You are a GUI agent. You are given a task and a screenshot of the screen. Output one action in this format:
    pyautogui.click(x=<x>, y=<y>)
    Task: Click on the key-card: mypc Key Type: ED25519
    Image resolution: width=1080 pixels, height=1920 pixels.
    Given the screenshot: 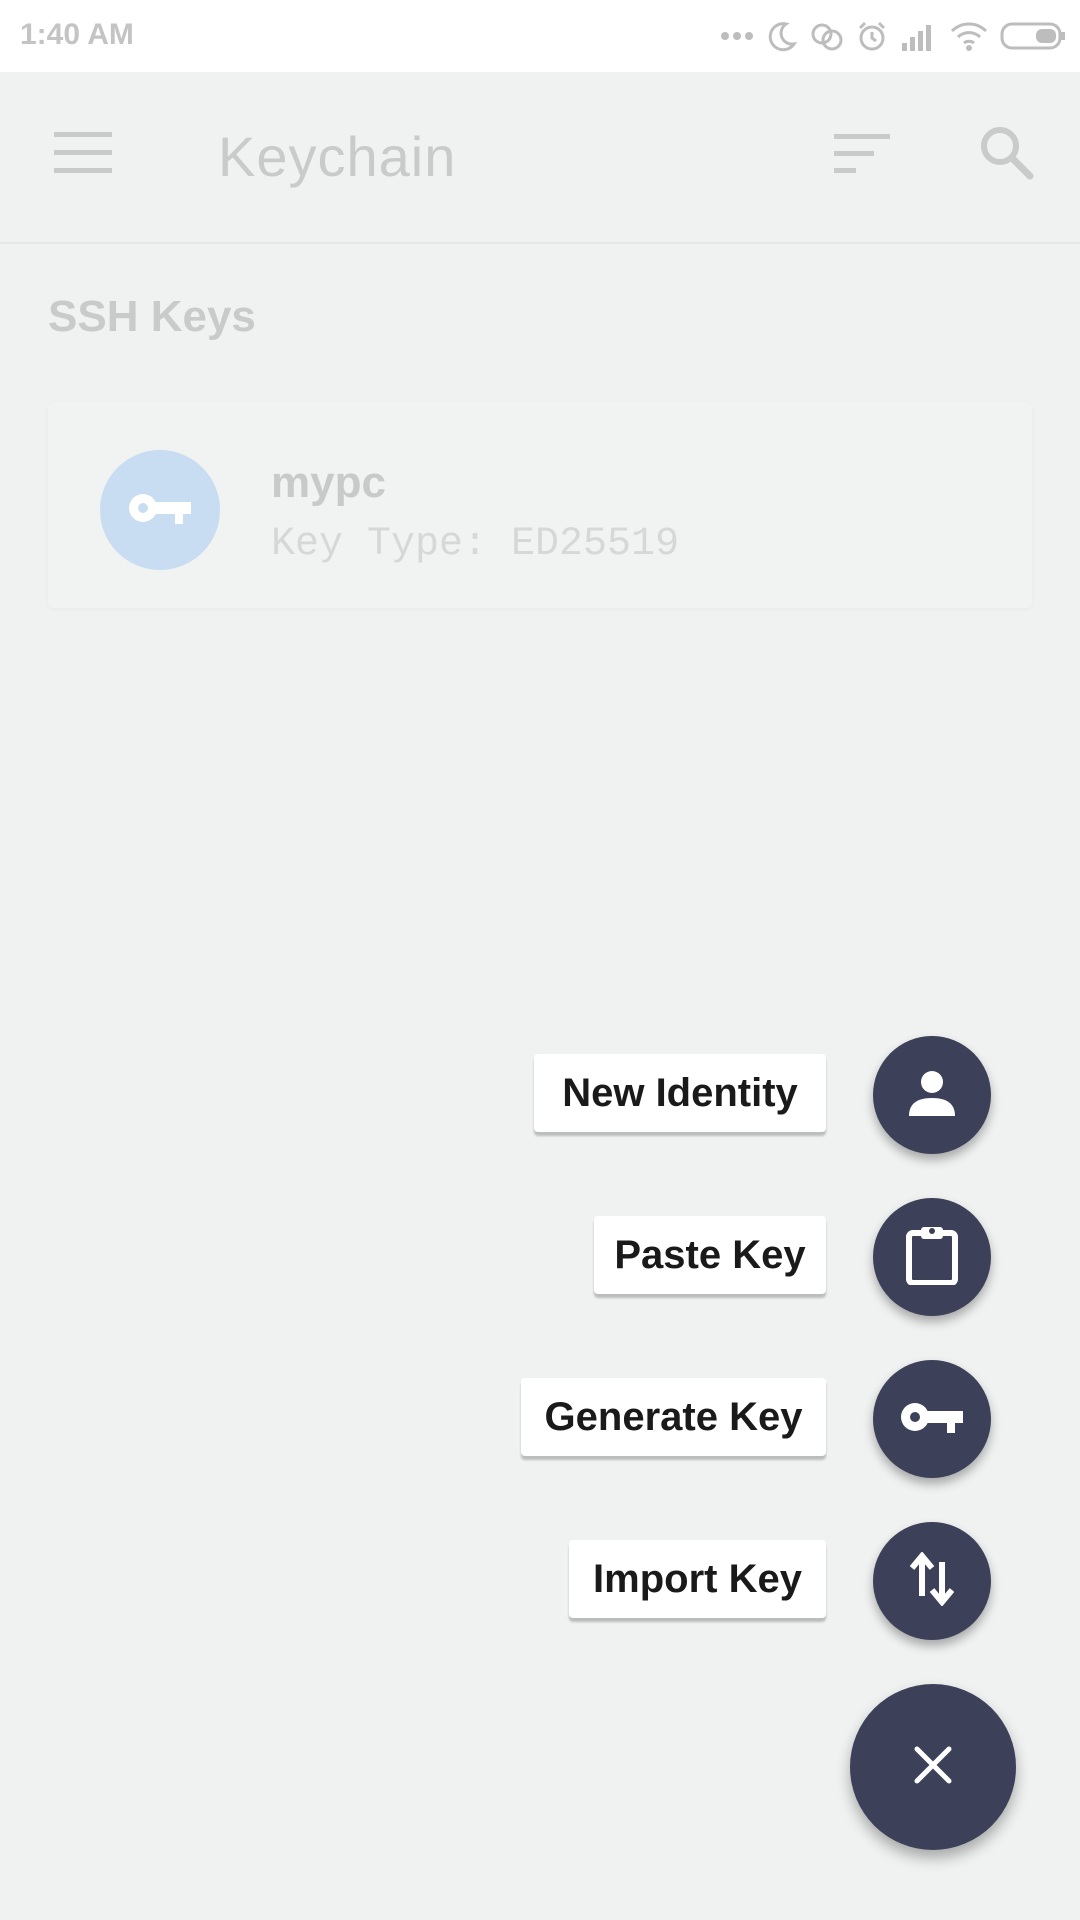 What is the action you would take?
    pyautogui.click(x=540, y=505)
    